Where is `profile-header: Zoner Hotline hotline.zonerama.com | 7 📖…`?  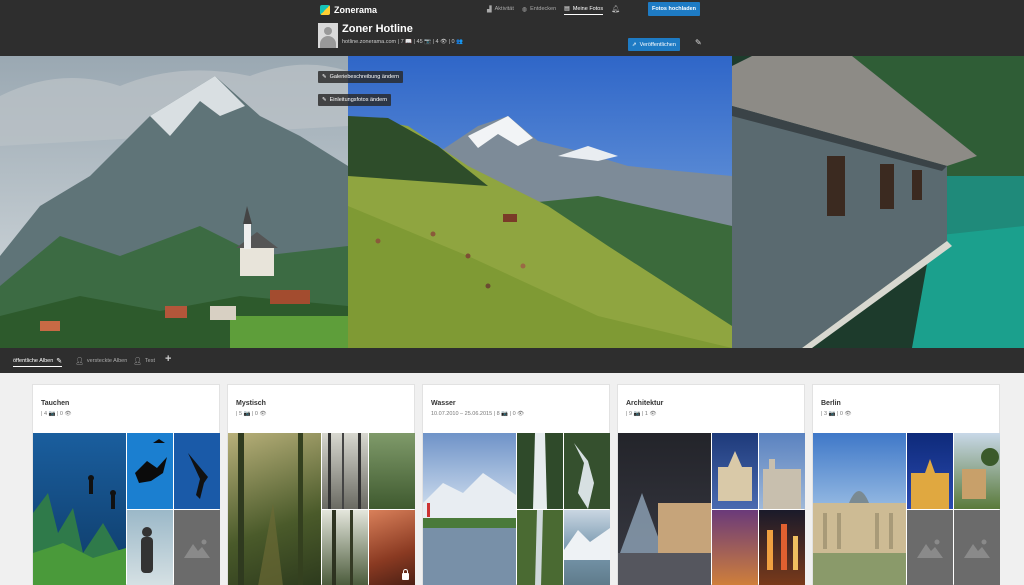
profile-header: Zoner Hotline hotline.zonerama.com | 7 📖… is located at coordinates (390, 35).